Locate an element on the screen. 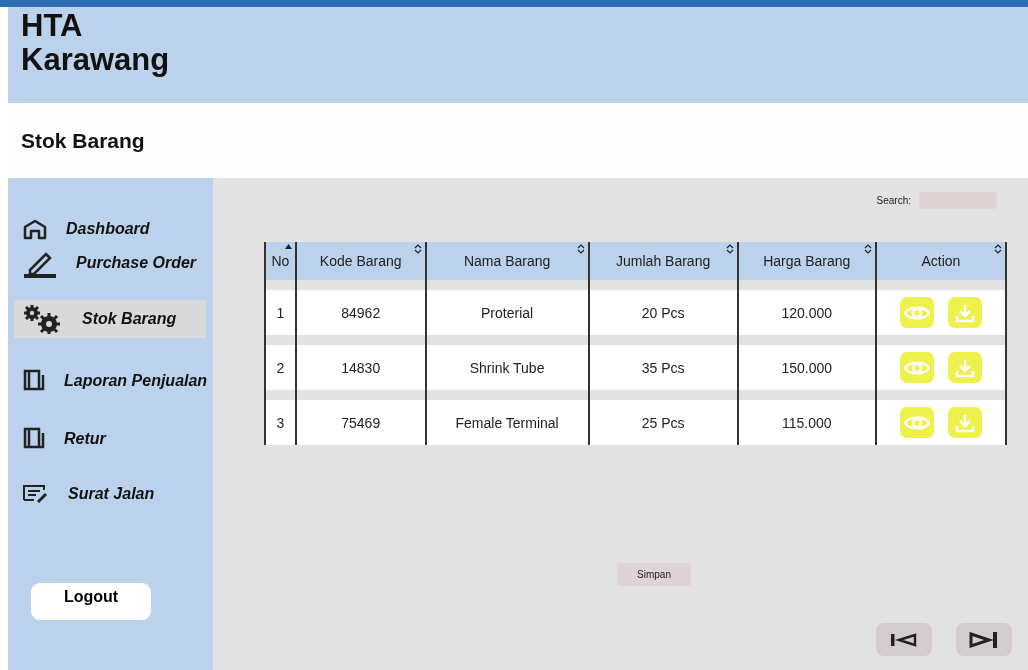 This screenshot has height=670, width=1028. table-cell: 25 Pcs is located at coordinates (663, 422).